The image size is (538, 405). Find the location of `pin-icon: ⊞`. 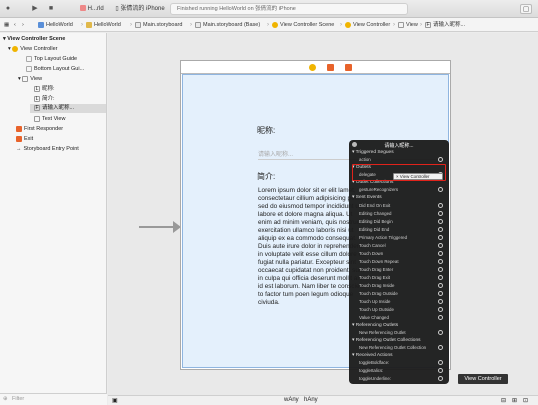

pin-icon: ⊞ is located at coordinates (514, 400).